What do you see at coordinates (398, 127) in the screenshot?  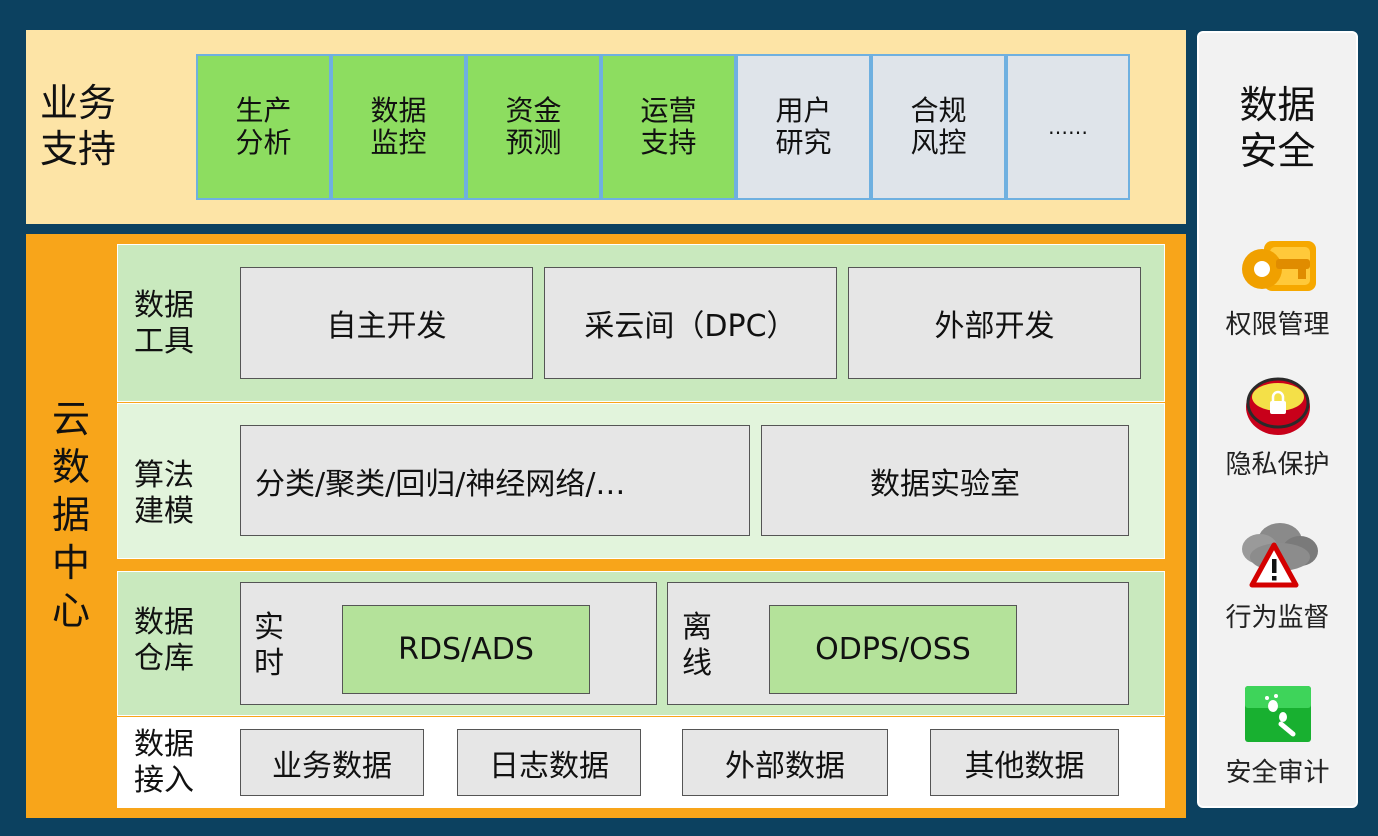 I see `biz-item-data-monitoring: 数据 监控` at bounding box center [398, 127].